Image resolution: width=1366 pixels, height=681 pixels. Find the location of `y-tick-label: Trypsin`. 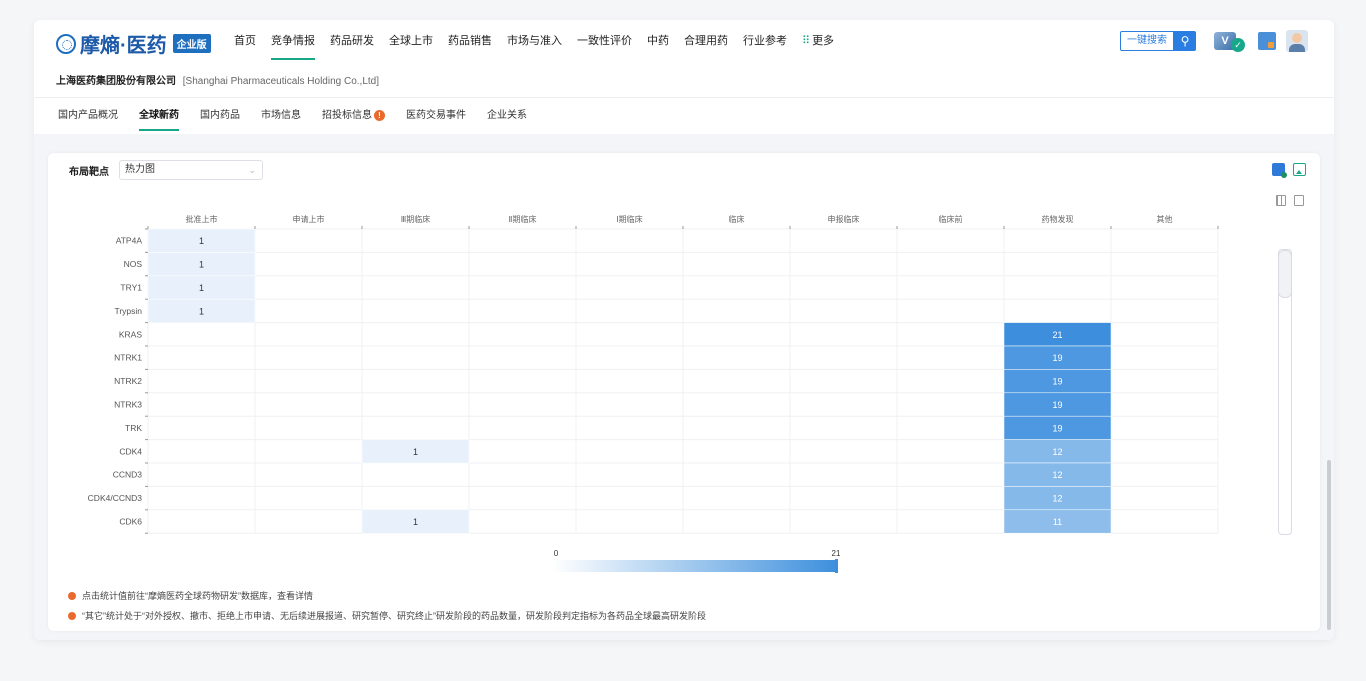

y-tick-label: Trypsin is located at coordinates (128, 311).